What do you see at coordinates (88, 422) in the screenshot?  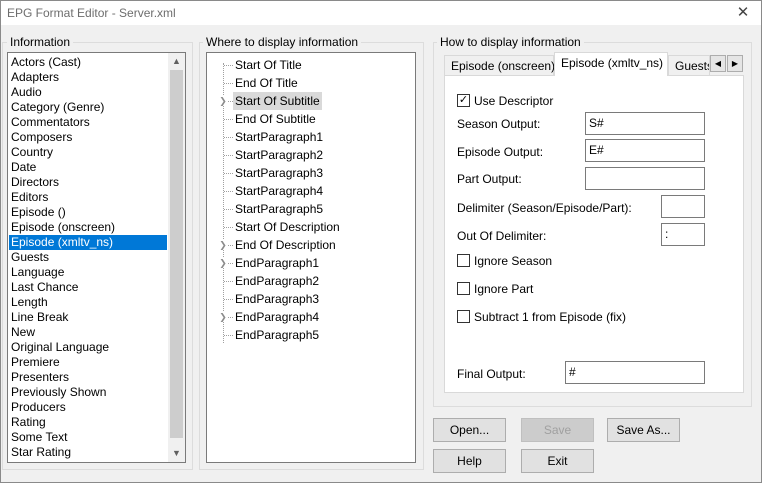 I see `information-list-item: Rating` at bounding box center [88, 422].